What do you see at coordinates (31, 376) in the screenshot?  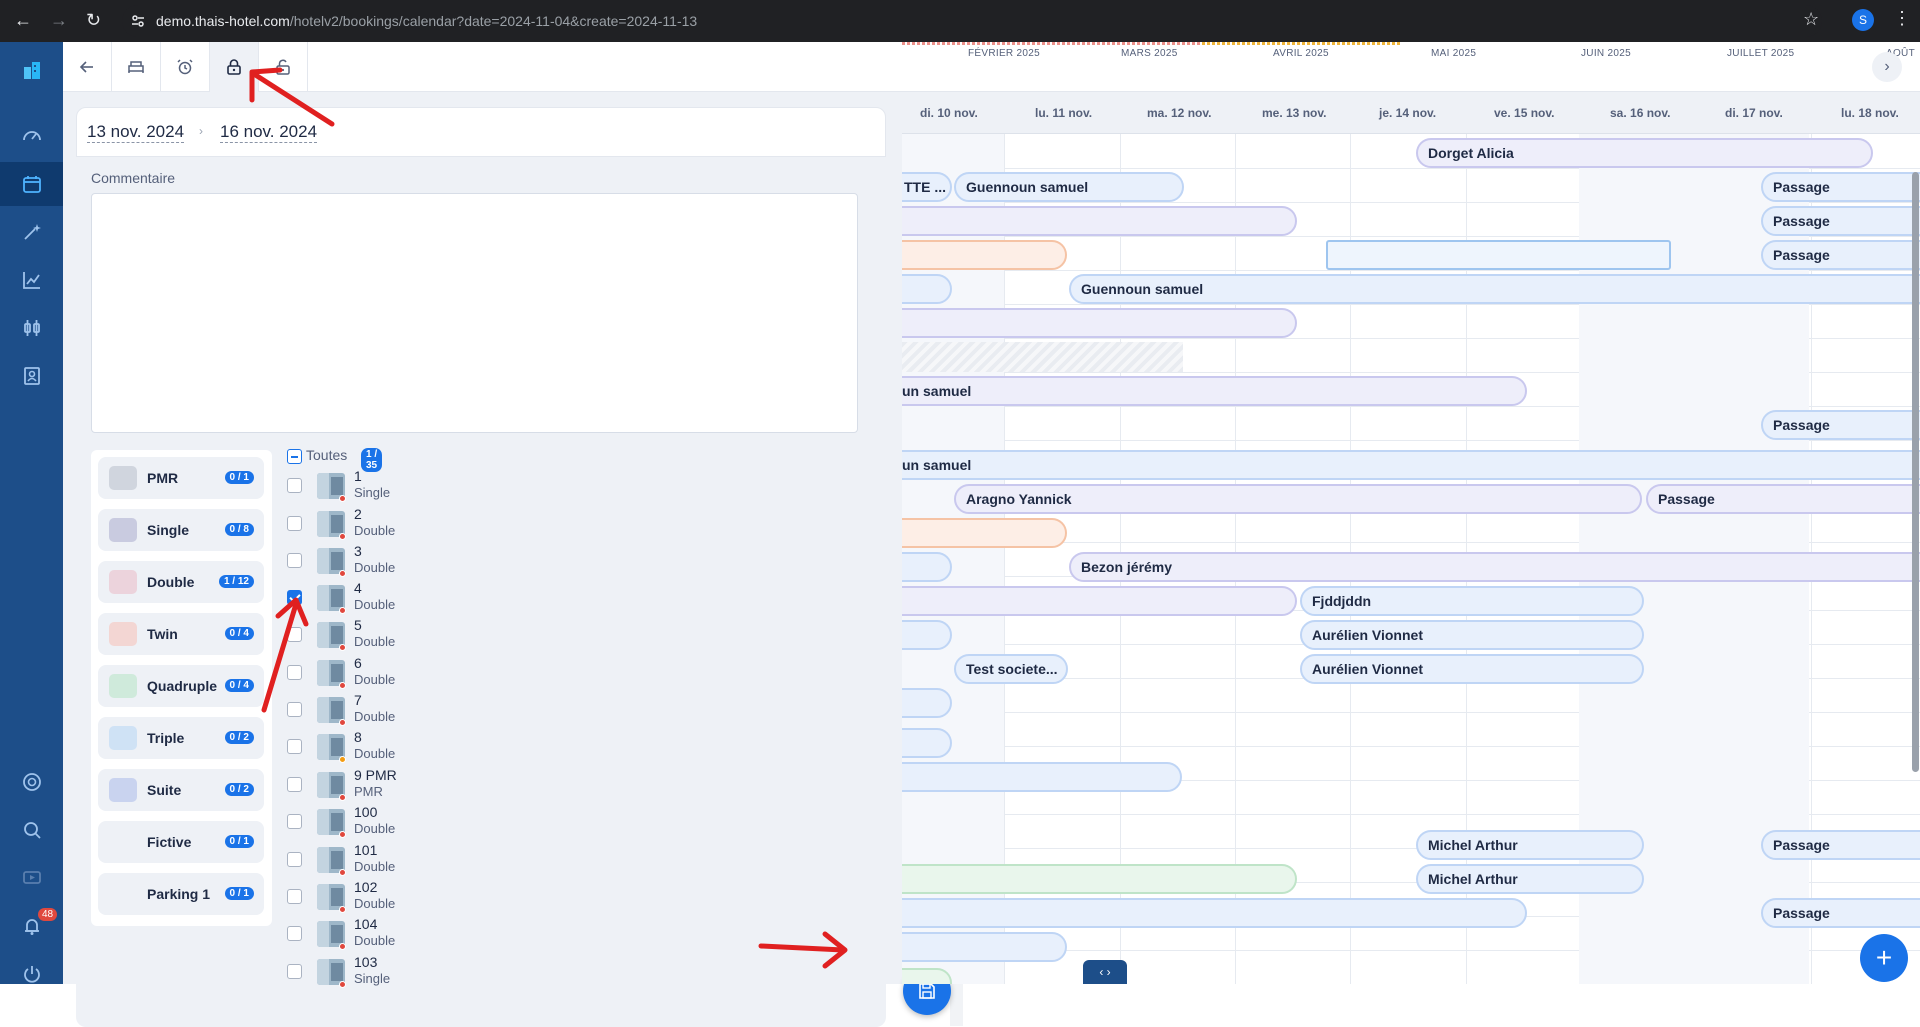 I see `contacts-icon` at bounding box center [31, 376].